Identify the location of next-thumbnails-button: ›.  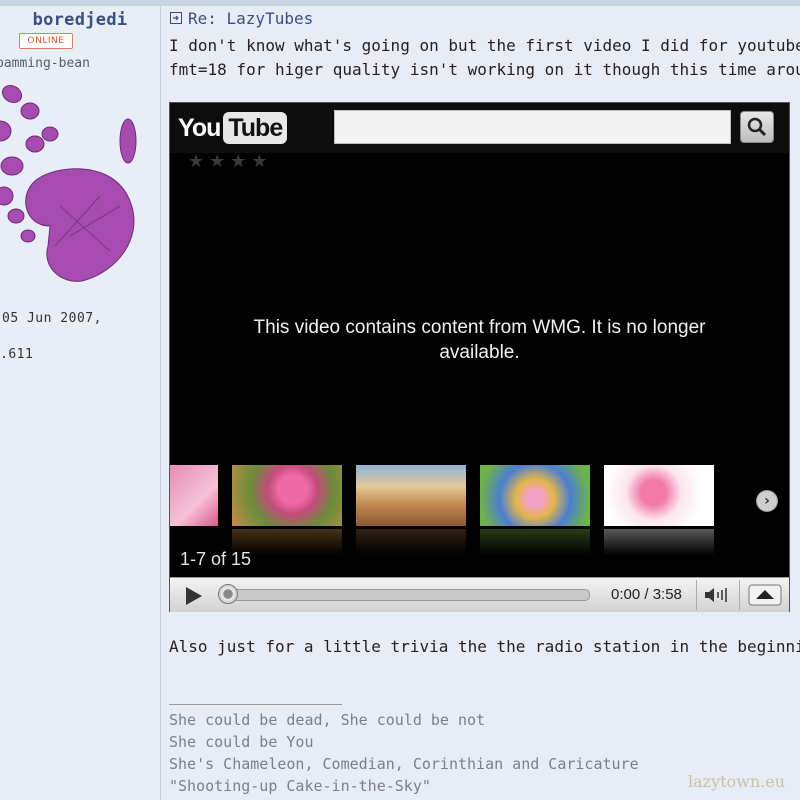
(767, 501).